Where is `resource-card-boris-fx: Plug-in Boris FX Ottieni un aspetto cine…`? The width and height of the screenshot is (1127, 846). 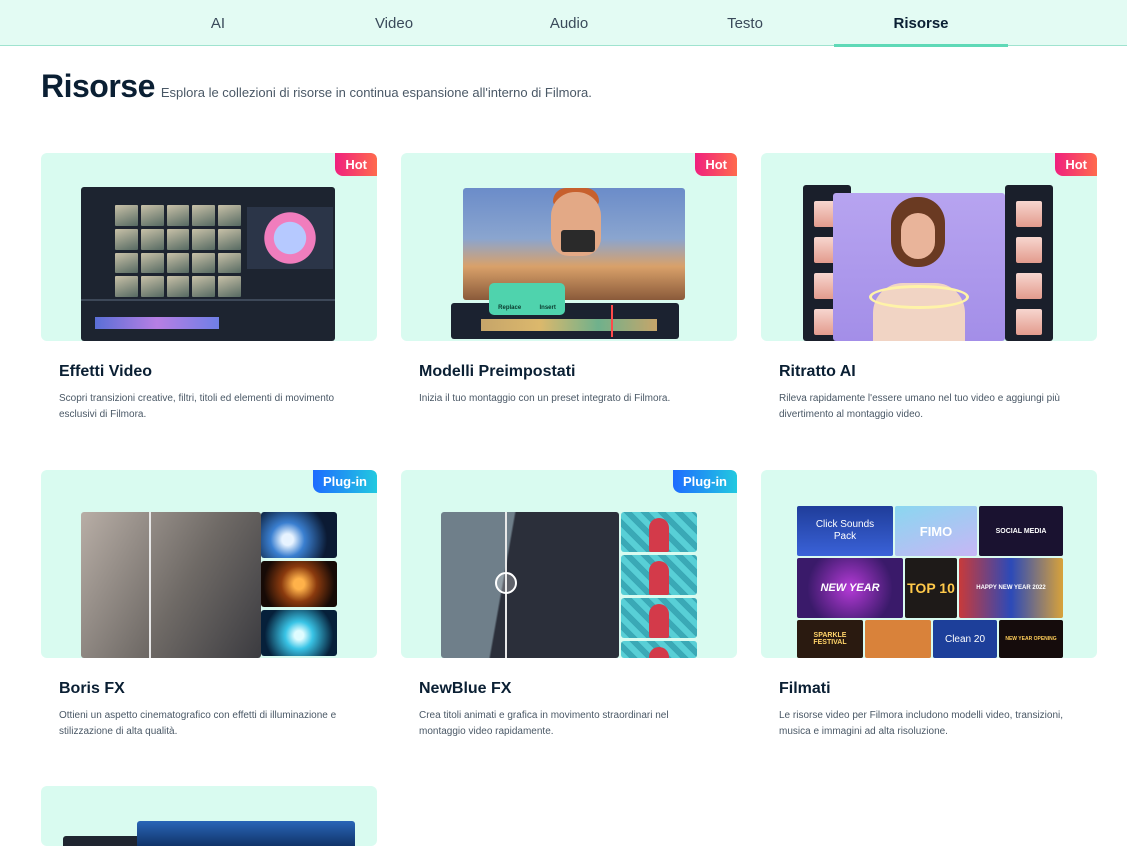
resource-card-boris-fx: Plug-in Boris FX Ottieni un aspetto cine… is located at coordinates (209, 605).